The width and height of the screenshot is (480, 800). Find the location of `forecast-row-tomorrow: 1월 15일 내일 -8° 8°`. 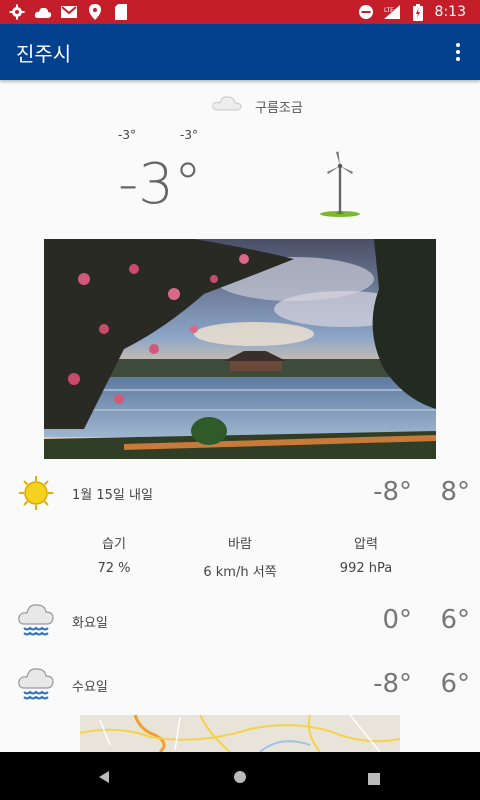

forecast-row-tomorrow: 1월 15일 내일 -8° 8° is located at coordinates (240, 492).